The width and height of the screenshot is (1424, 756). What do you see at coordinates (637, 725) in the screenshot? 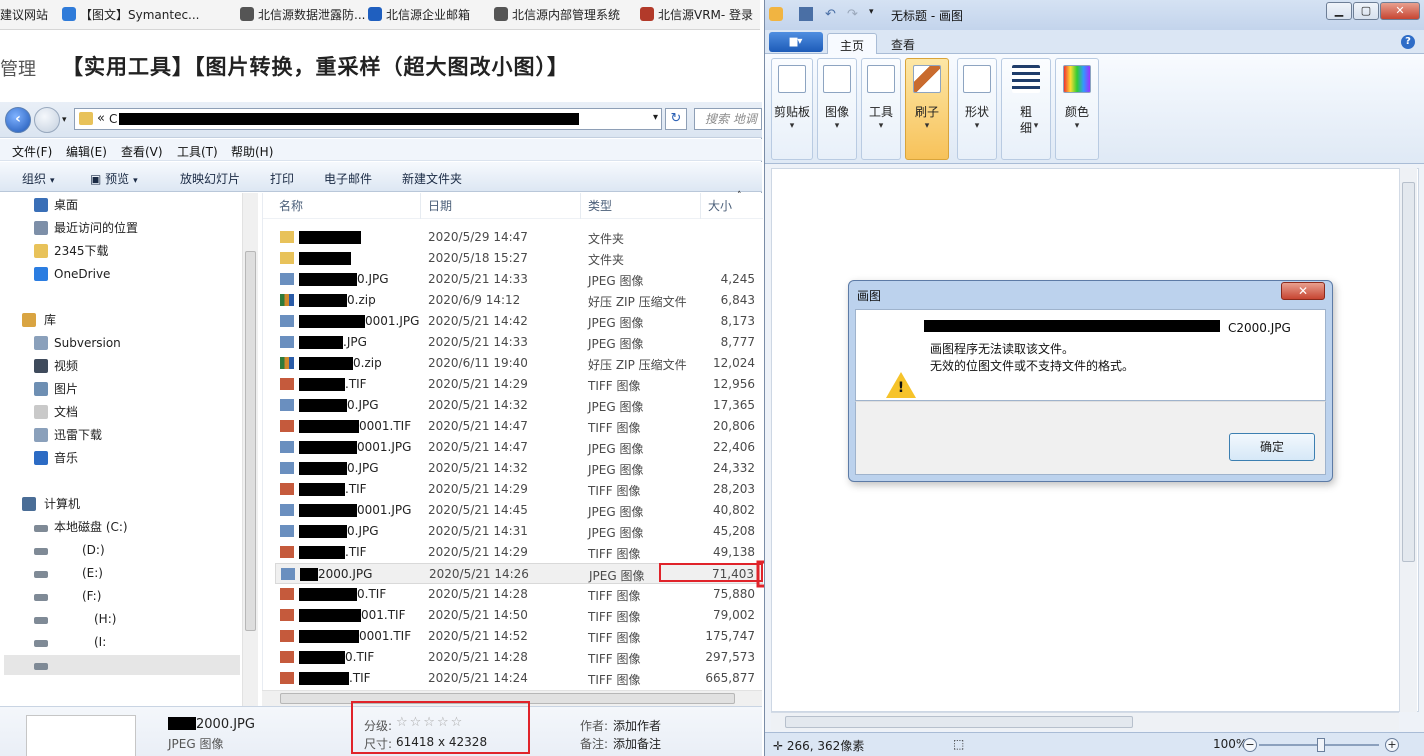
I see `author-value: 添加作者` at bounding box center [637, 725].